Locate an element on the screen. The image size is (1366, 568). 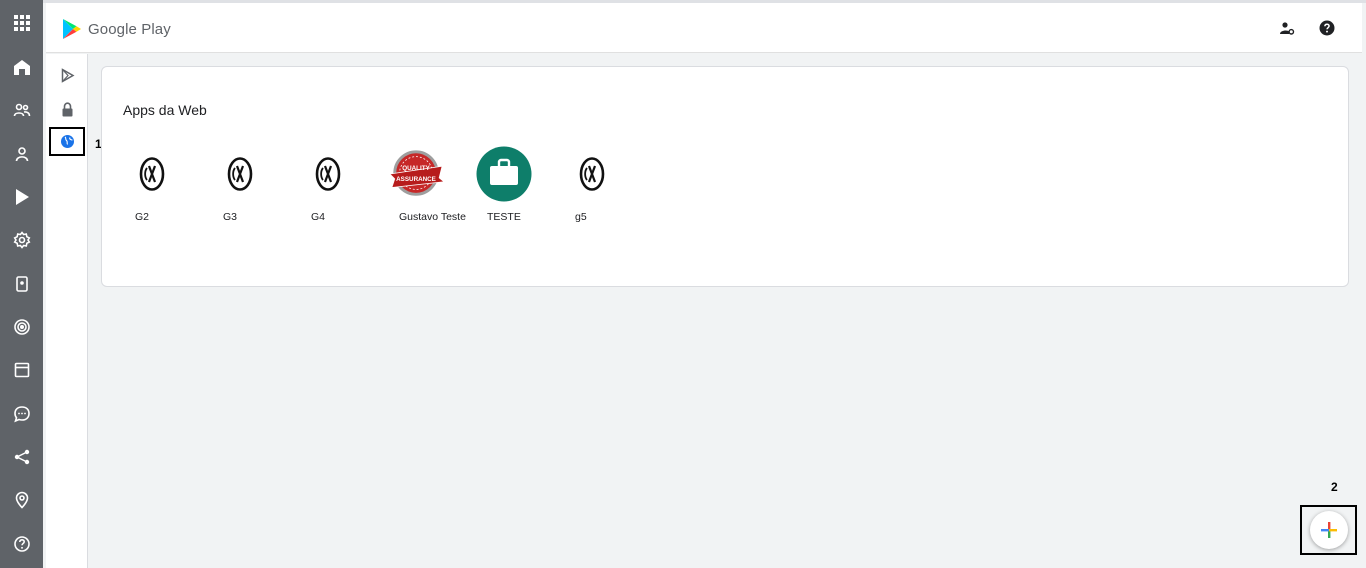
private-apps-tab is located at coordinates (67, 109).